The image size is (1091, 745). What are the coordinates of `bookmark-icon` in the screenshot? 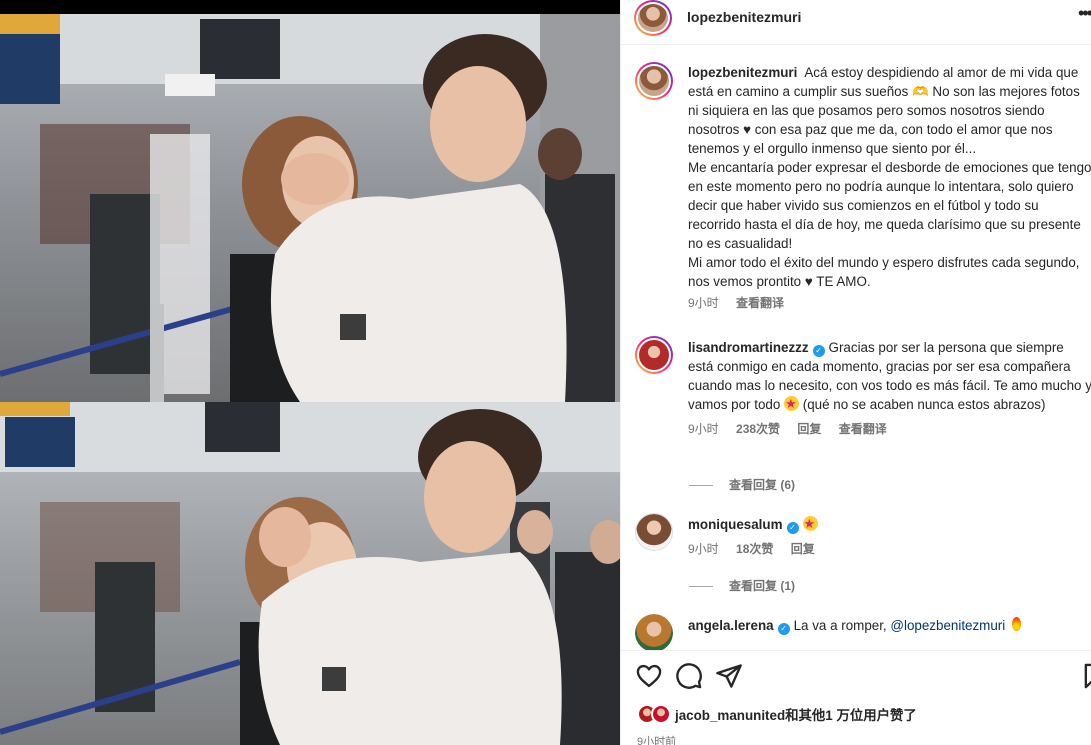 It's located at (1085, 676).